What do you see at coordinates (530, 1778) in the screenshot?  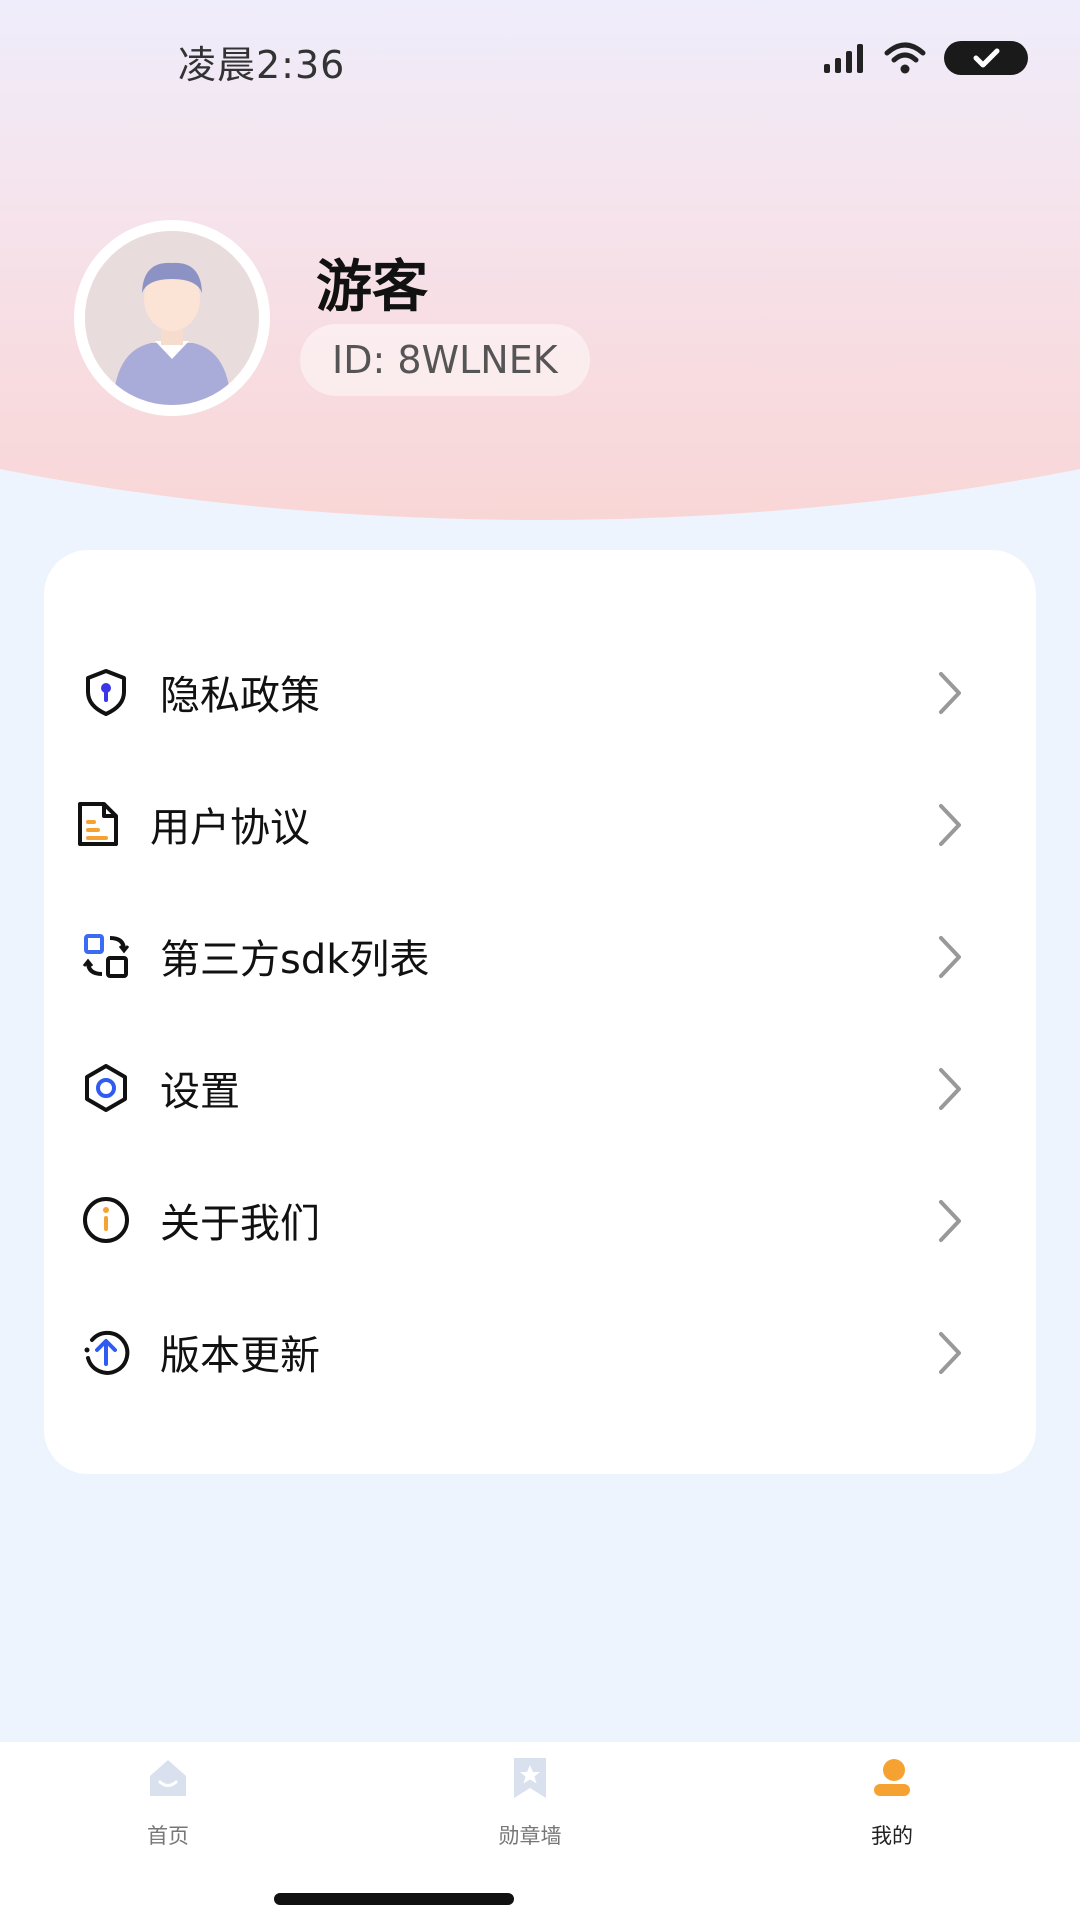 I see `medal-icon` at bounding box center [530, 1778].